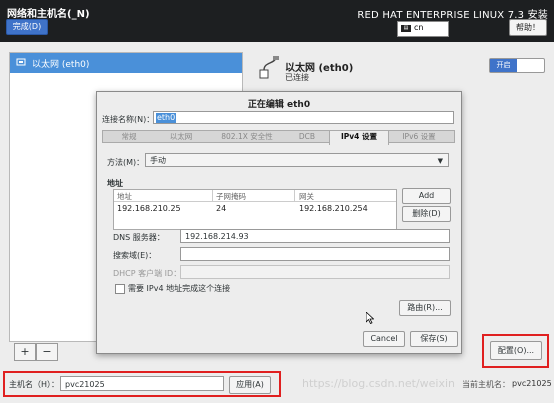 The height and width of the screenshot is (403, 554). What do you see at coordinates (255, 201) in the screenshot?
I see `header-divider` at bounding box center [255, 201].